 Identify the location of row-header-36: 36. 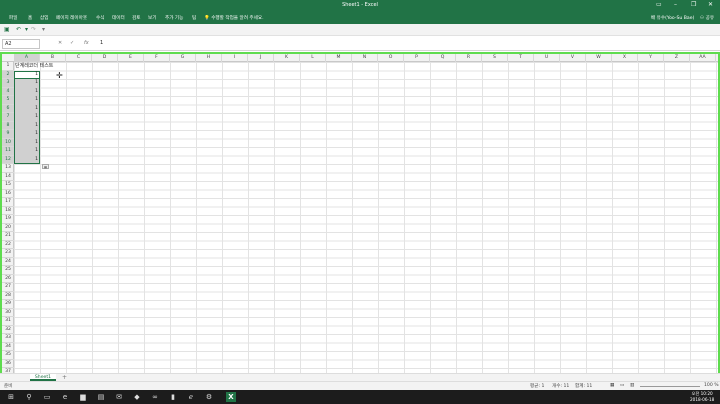
(8, 364).